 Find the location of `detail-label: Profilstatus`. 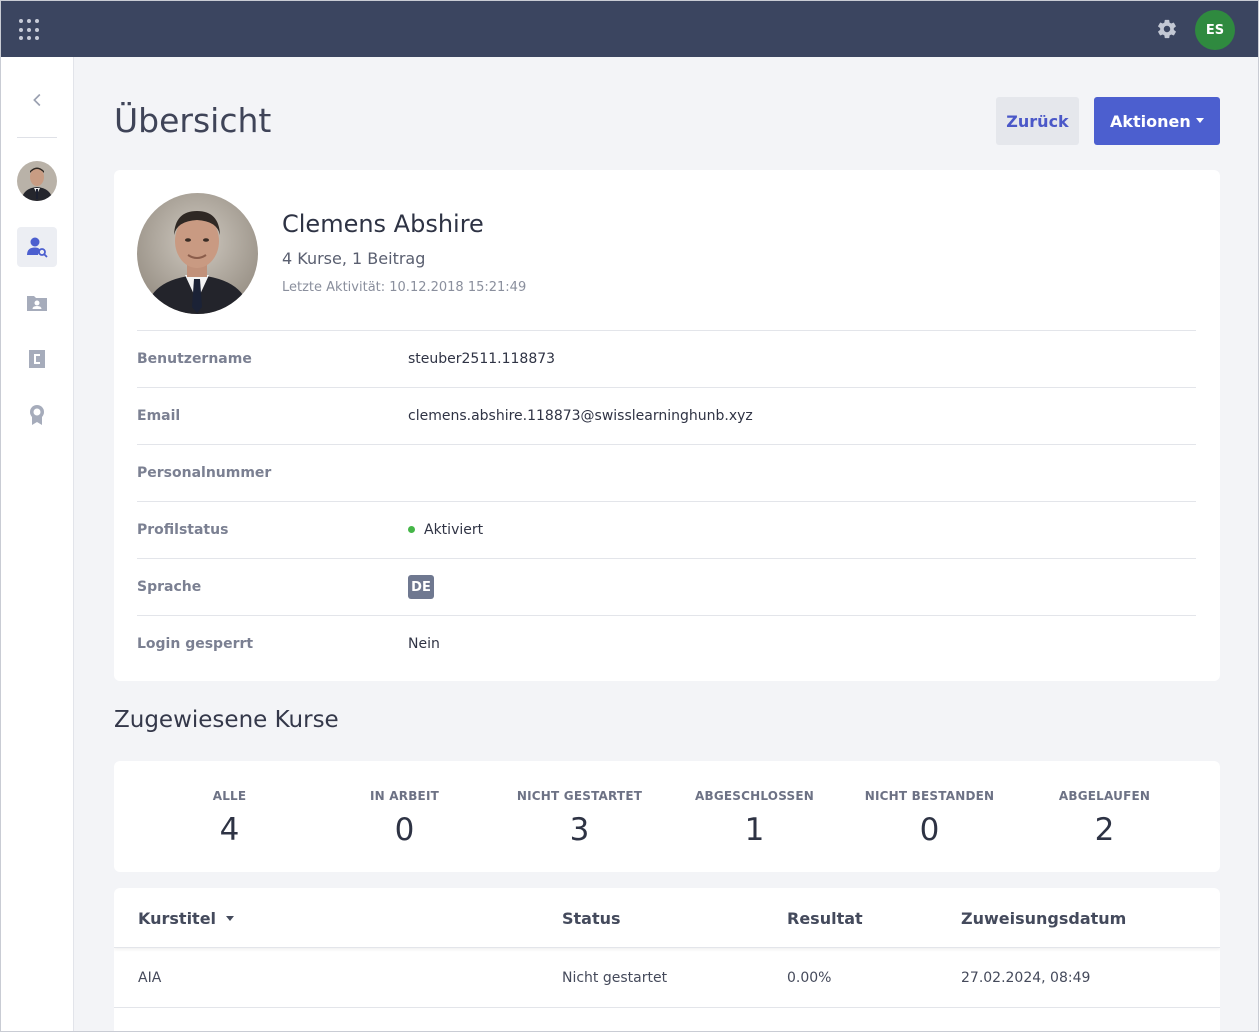

detail-label: Profilstatus is located at coordinates (183, 530).